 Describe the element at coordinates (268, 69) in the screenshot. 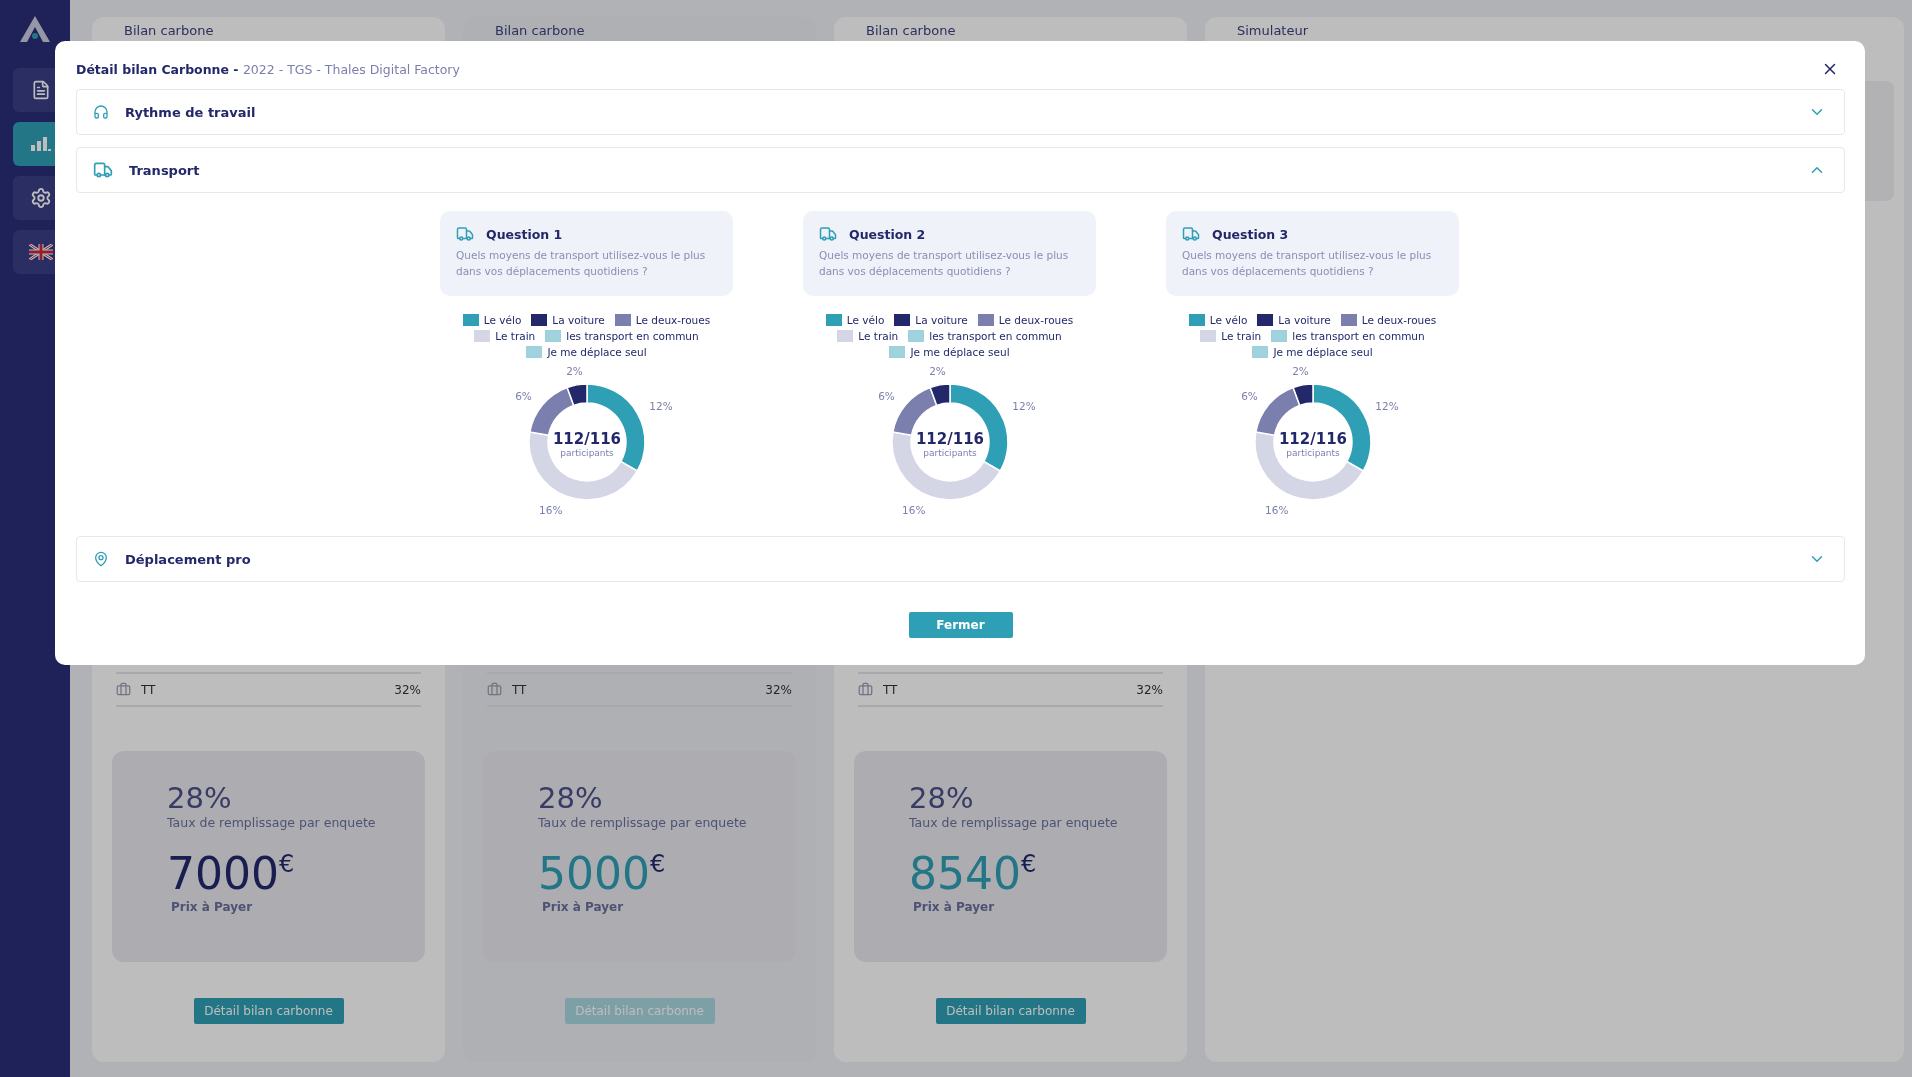

I see `modal-title: Détail bilan Carbonne - 2022 - TGS - Thales Digital Factory` at that location.